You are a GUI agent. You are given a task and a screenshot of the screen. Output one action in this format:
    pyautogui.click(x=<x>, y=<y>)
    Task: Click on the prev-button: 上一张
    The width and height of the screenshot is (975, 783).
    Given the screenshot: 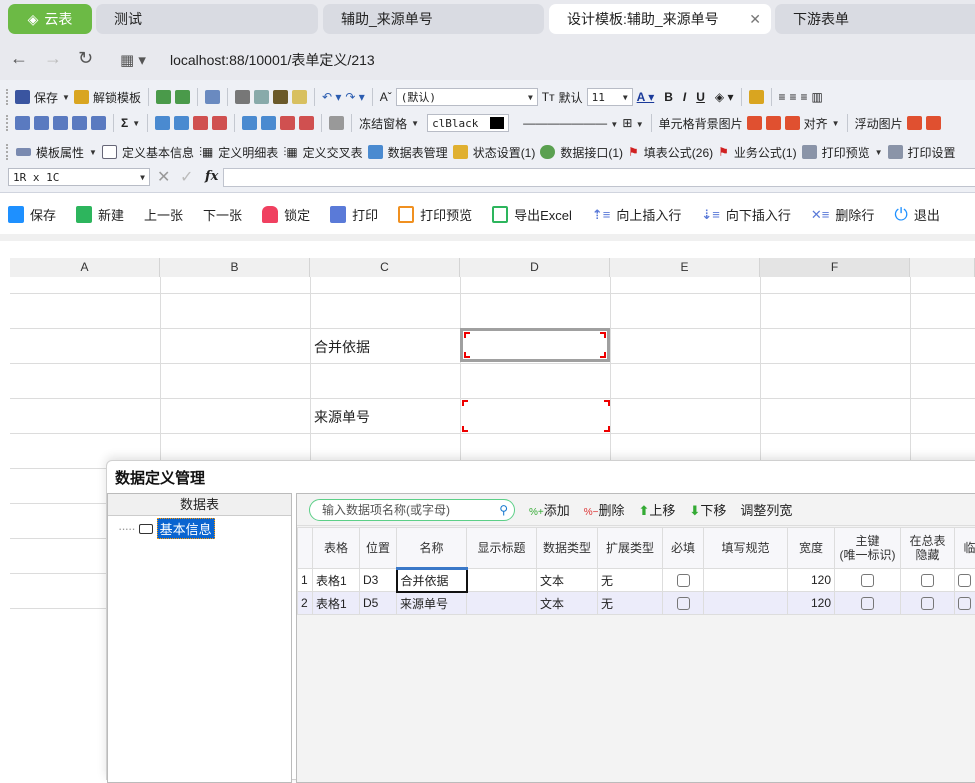 What is the action you would take?
    pyautogui.click(x=163, y=214)
    